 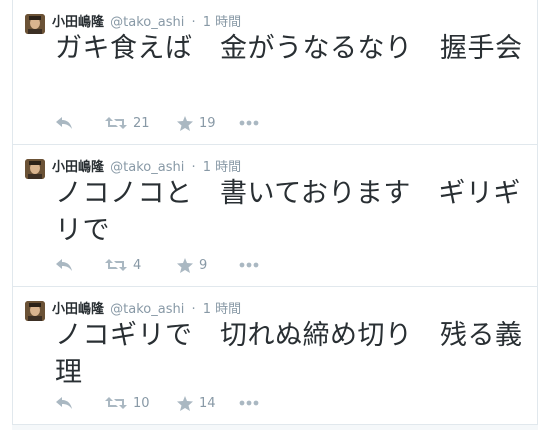 What do you see at coordinates (289, 48) in the screenshot?
I see `tweet-text: ガキ食えば 金がうなるなり 握手会` at bounding box center [289, 48].